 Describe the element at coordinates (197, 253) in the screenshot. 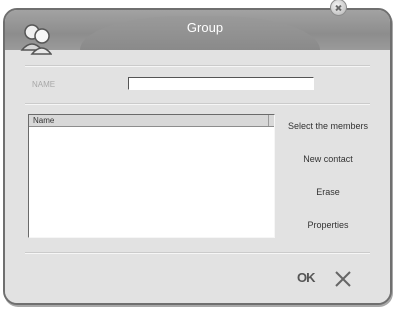

I see `divider-bottom` at that location.